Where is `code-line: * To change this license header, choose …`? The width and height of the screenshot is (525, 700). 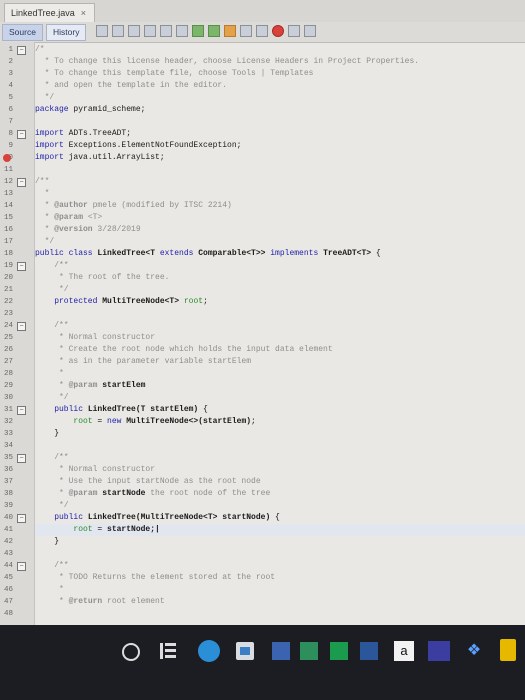
code-line: * To change this license header, choose … is located at coordinates (280, 62).